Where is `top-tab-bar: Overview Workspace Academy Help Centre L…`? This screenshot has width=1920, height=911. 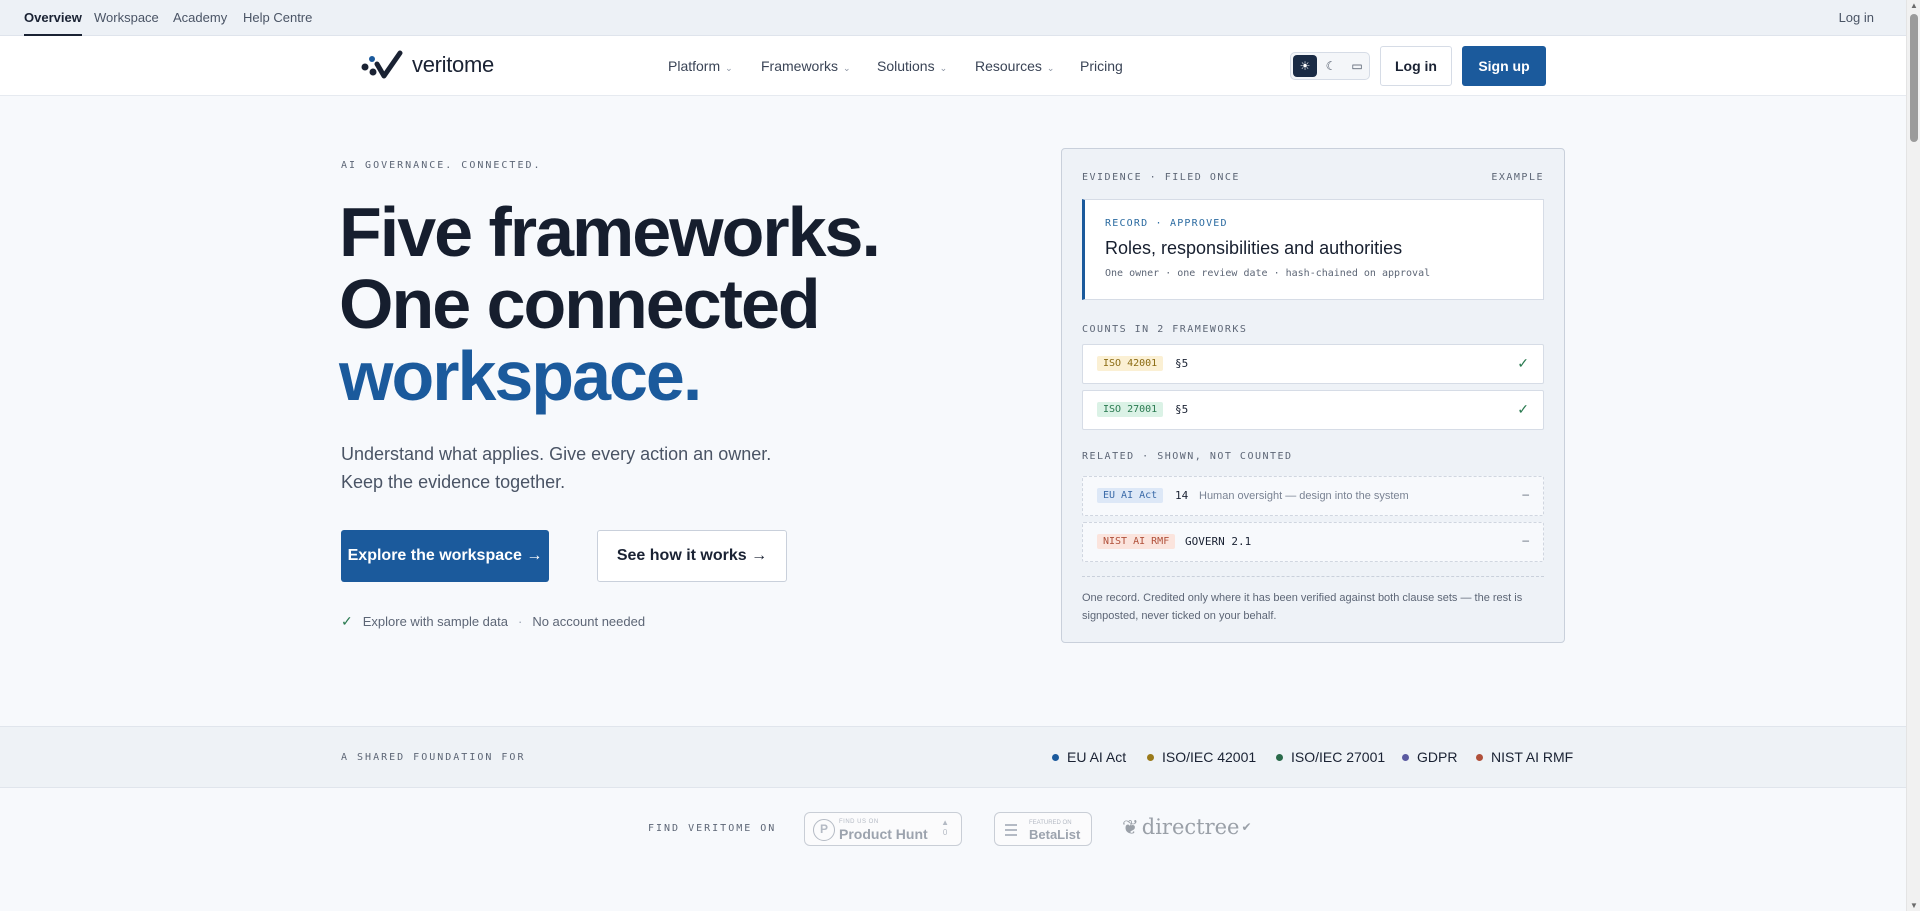
top-tab-bar: Overview Workspace Academy Help Centre L… is located at coordinates (953, 18).